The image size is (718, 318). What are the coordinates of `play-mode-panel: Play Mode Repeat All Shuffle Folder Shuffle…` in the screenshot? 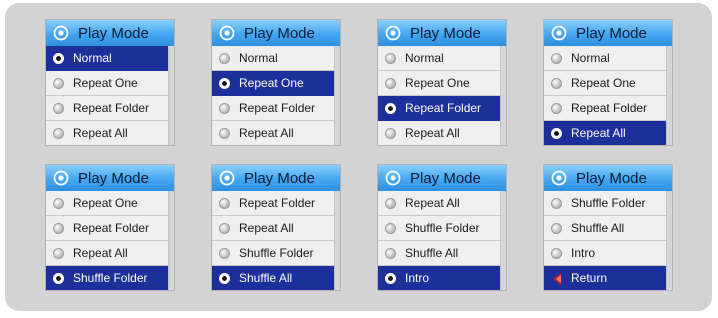 It's located at (442, 227).